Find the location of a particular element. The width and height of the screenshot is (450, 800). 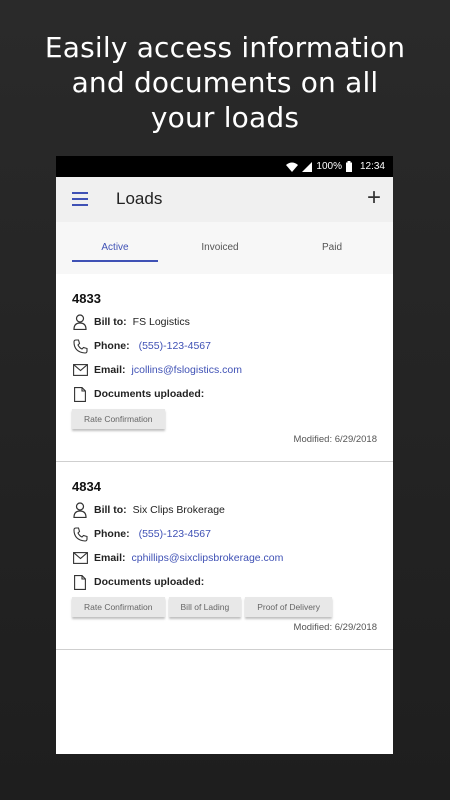

battery-percent: 100% is located at coordinates (329, 166).